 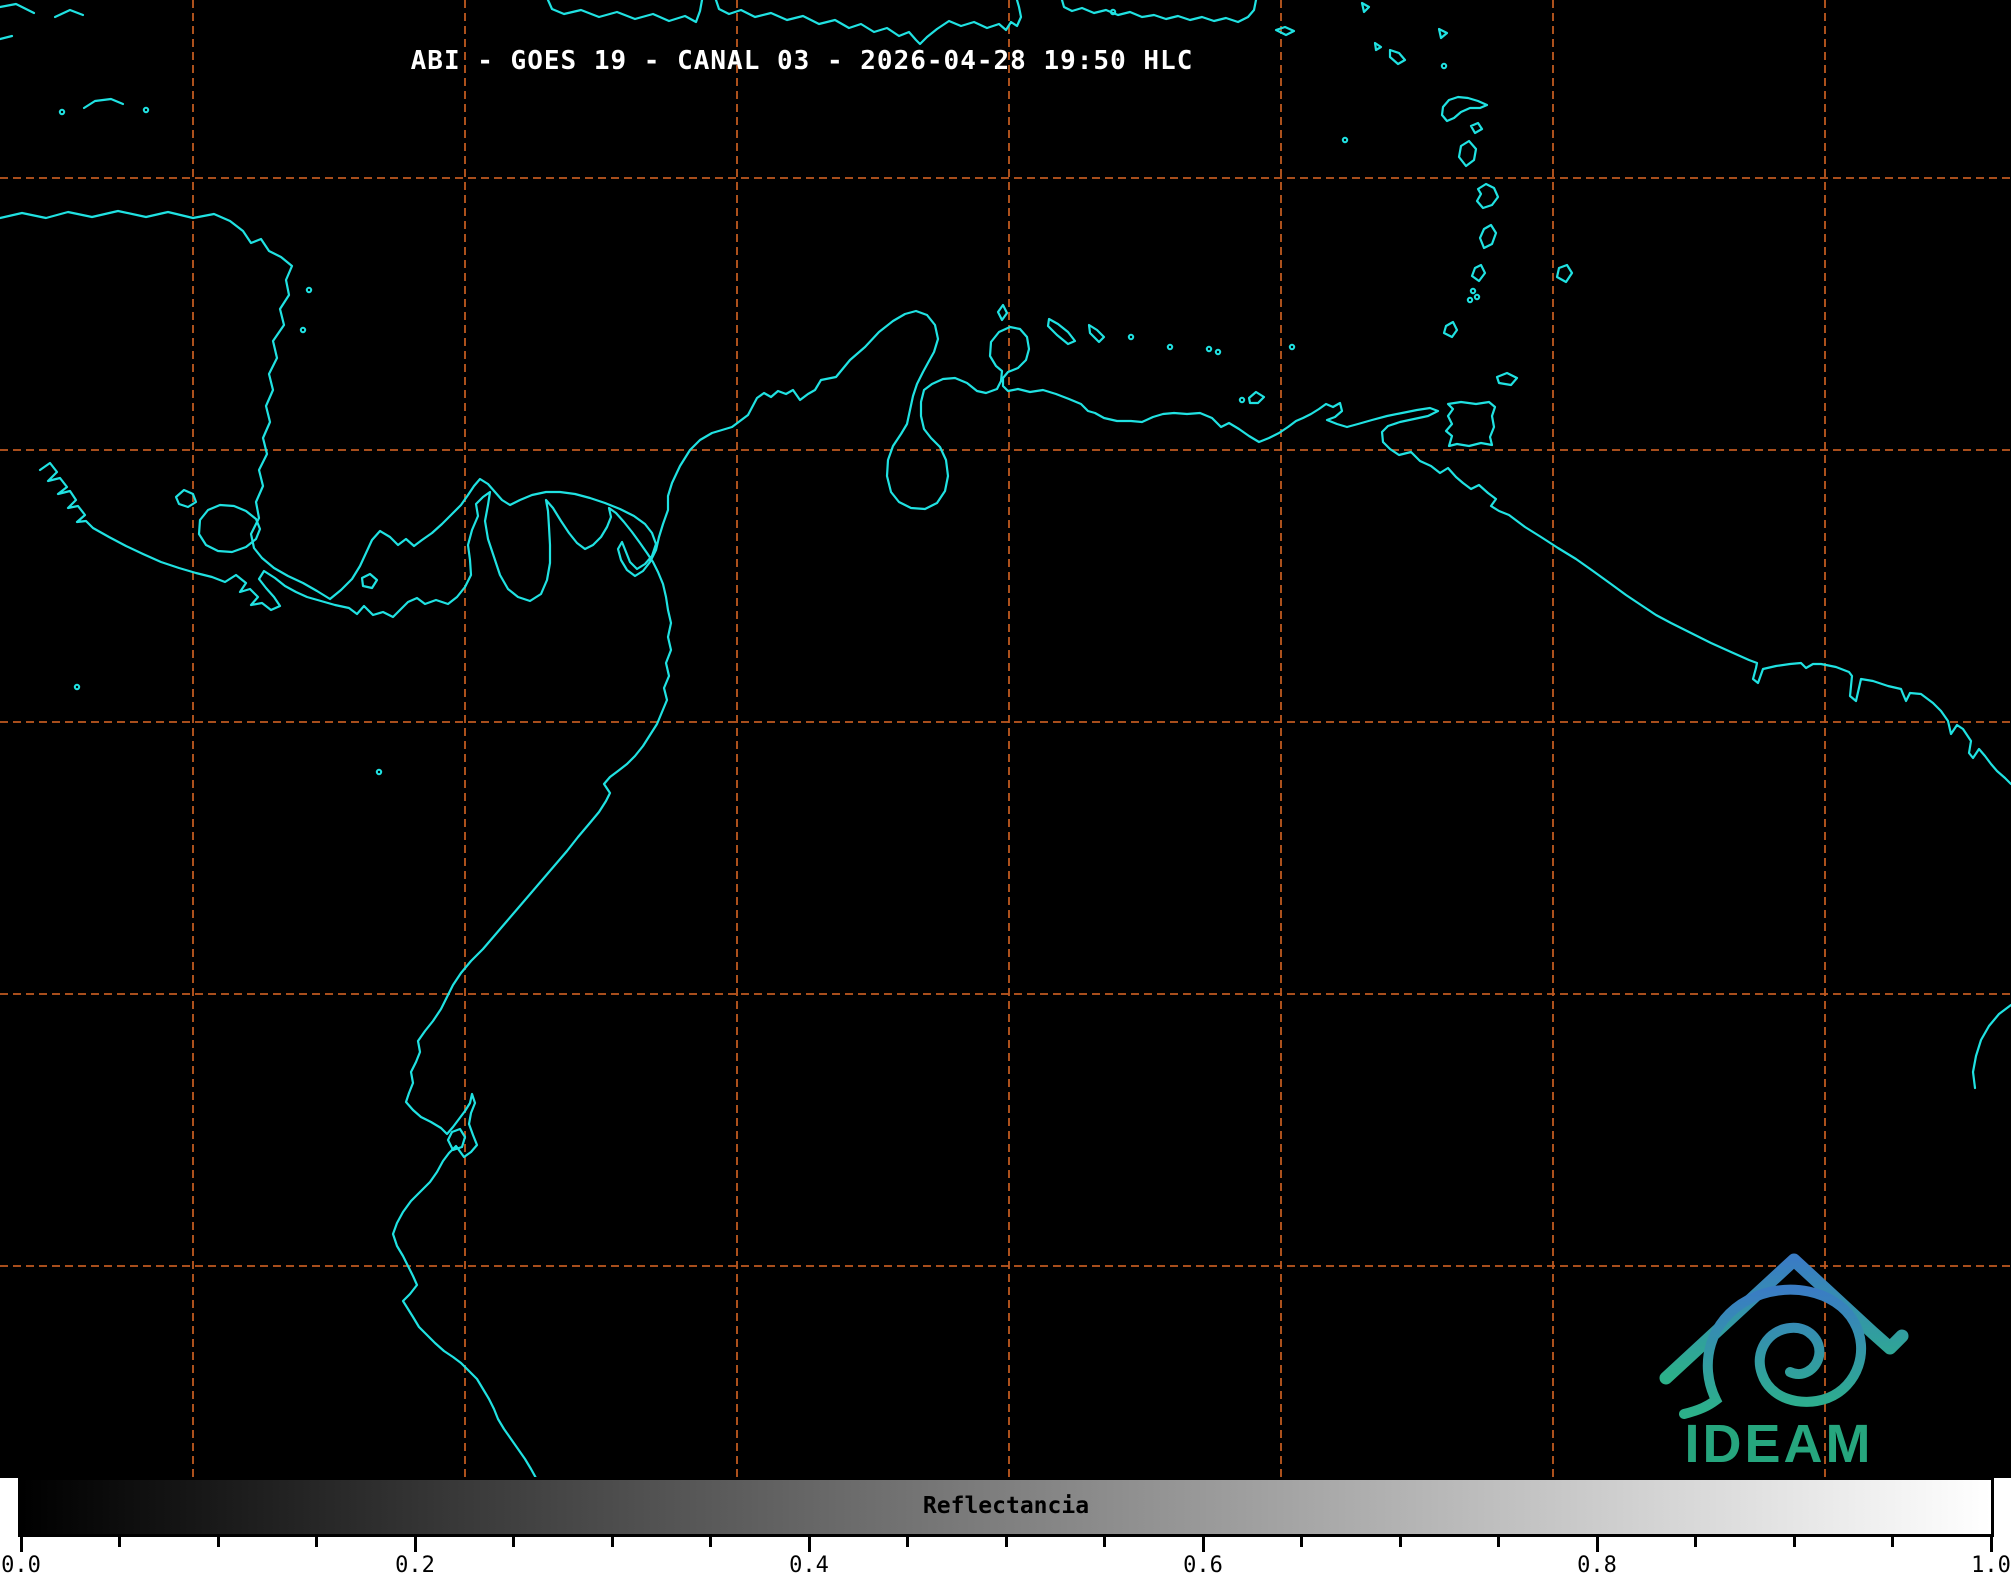 What do you see at coordinates (1450, 329) in the screenshot?
I see `coastline-grenada` at bounding box center [1450, 329].